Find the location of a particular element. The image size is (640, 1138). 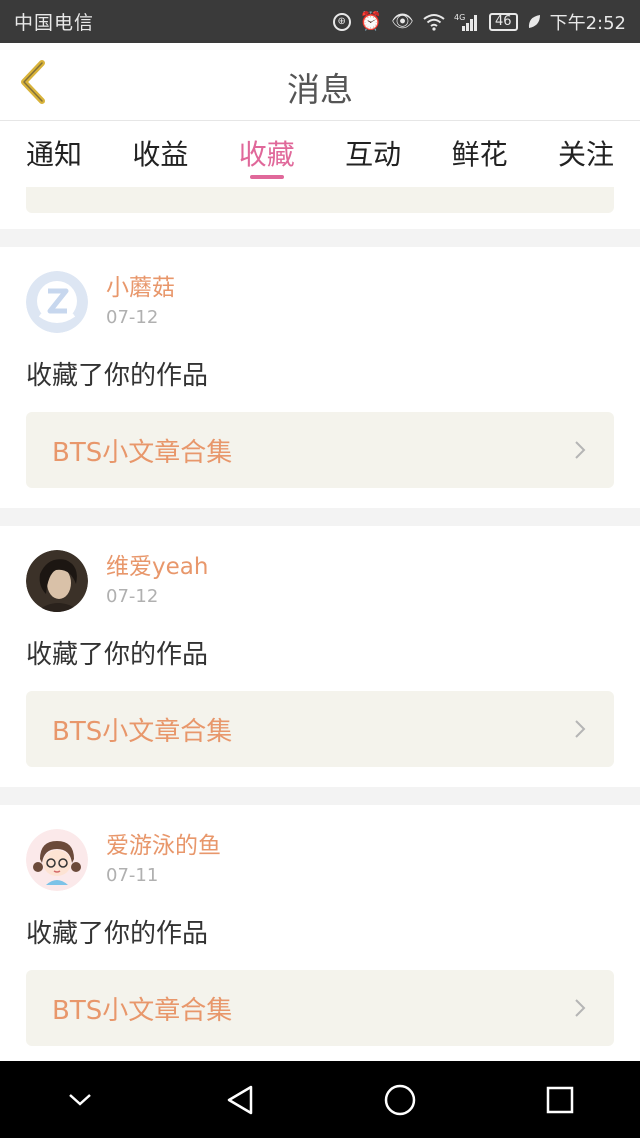

clock: 下午2:52 is located at coordinates (587, 23).